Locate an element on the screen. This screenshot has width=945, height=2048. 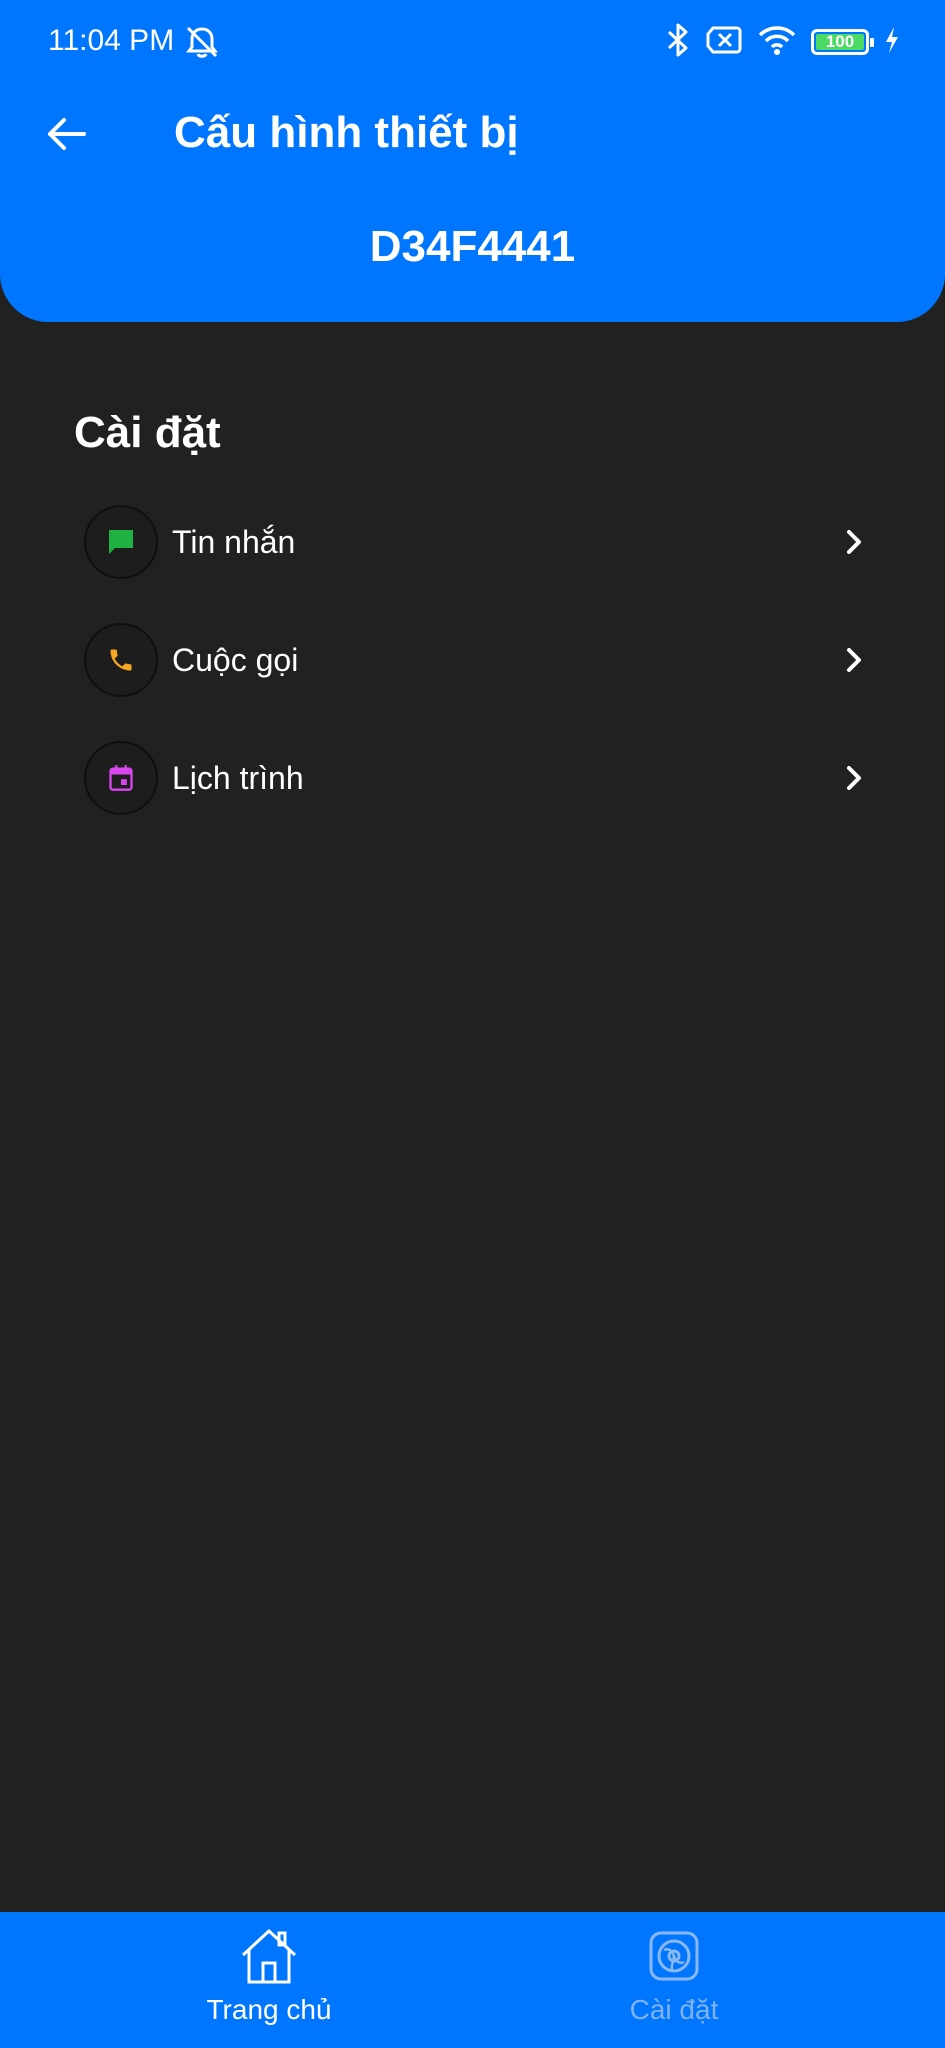
charging-icon is located at coordinates (892, 42).